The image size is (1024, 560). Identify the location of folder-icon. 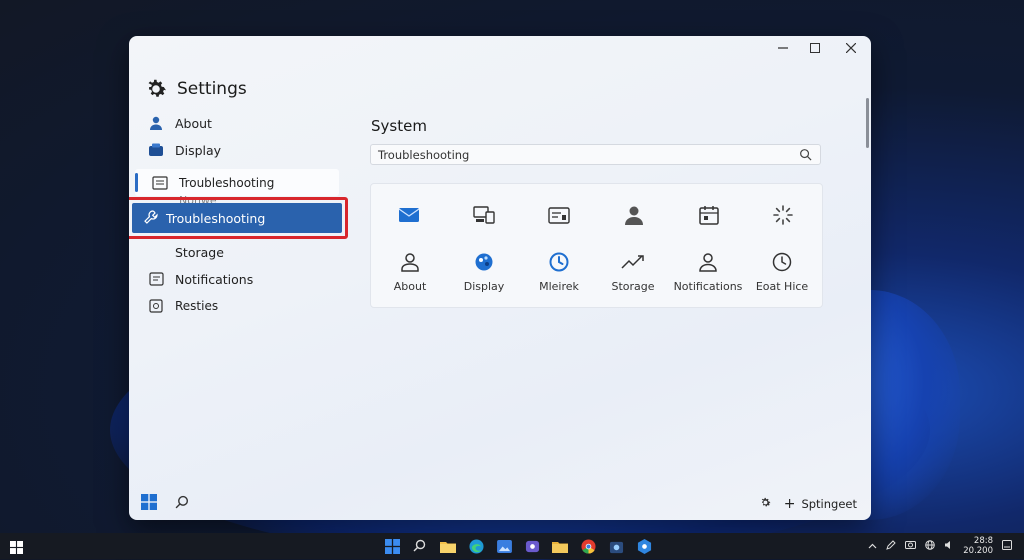
(448, 547).